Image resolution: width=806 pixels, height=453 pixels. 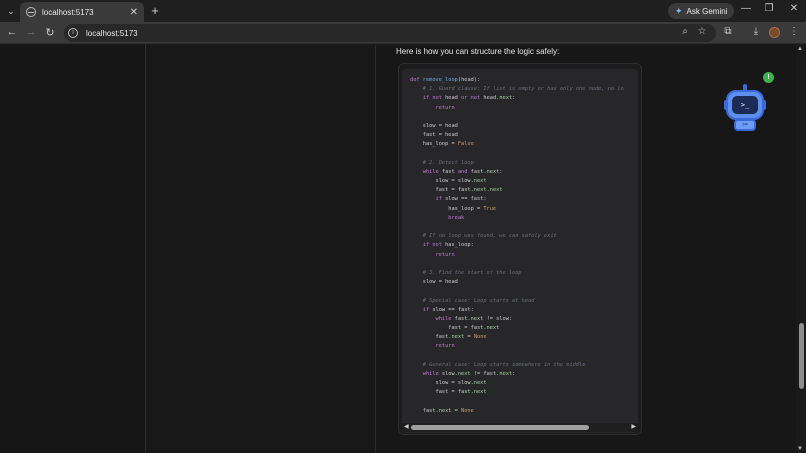 I want to click on browser-tab: localhost:5173 ✕, so click(x=82, y=12).